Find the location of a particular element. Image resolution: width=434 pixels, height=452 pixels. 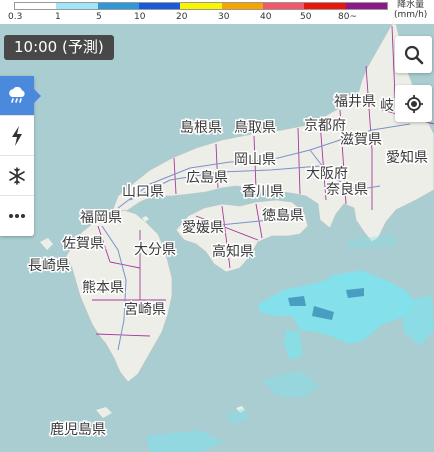

precipitation-legend: 0.3 1 5 10 20 30 40 50 80~ 降水量 (mm/h) is located at coordinates (217, 12).